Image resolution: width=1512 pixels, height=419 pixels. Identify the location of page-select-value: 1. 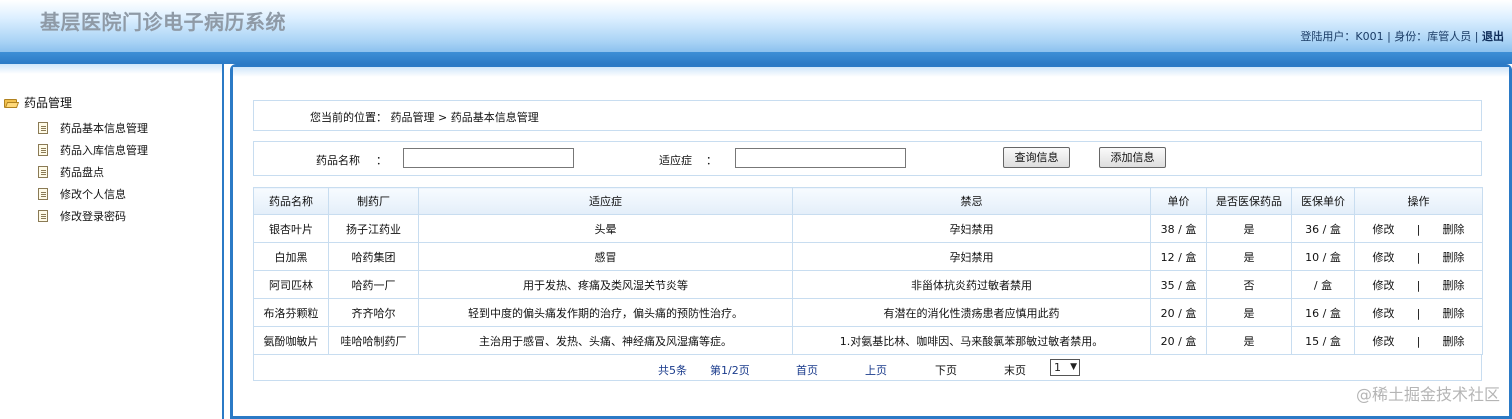
(1057, 367).